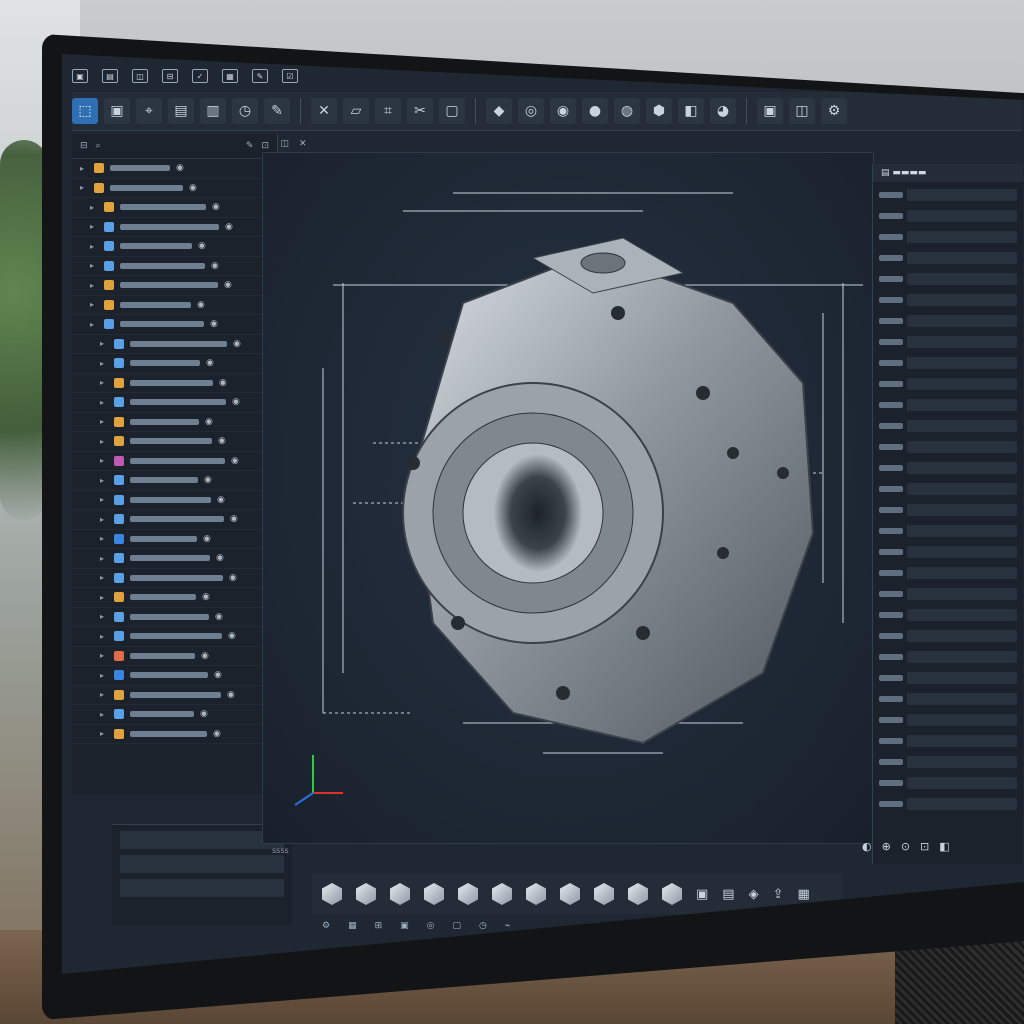 The image size is (1024, 1024). I want to click on section-icon: ◧, so click(944, 846).